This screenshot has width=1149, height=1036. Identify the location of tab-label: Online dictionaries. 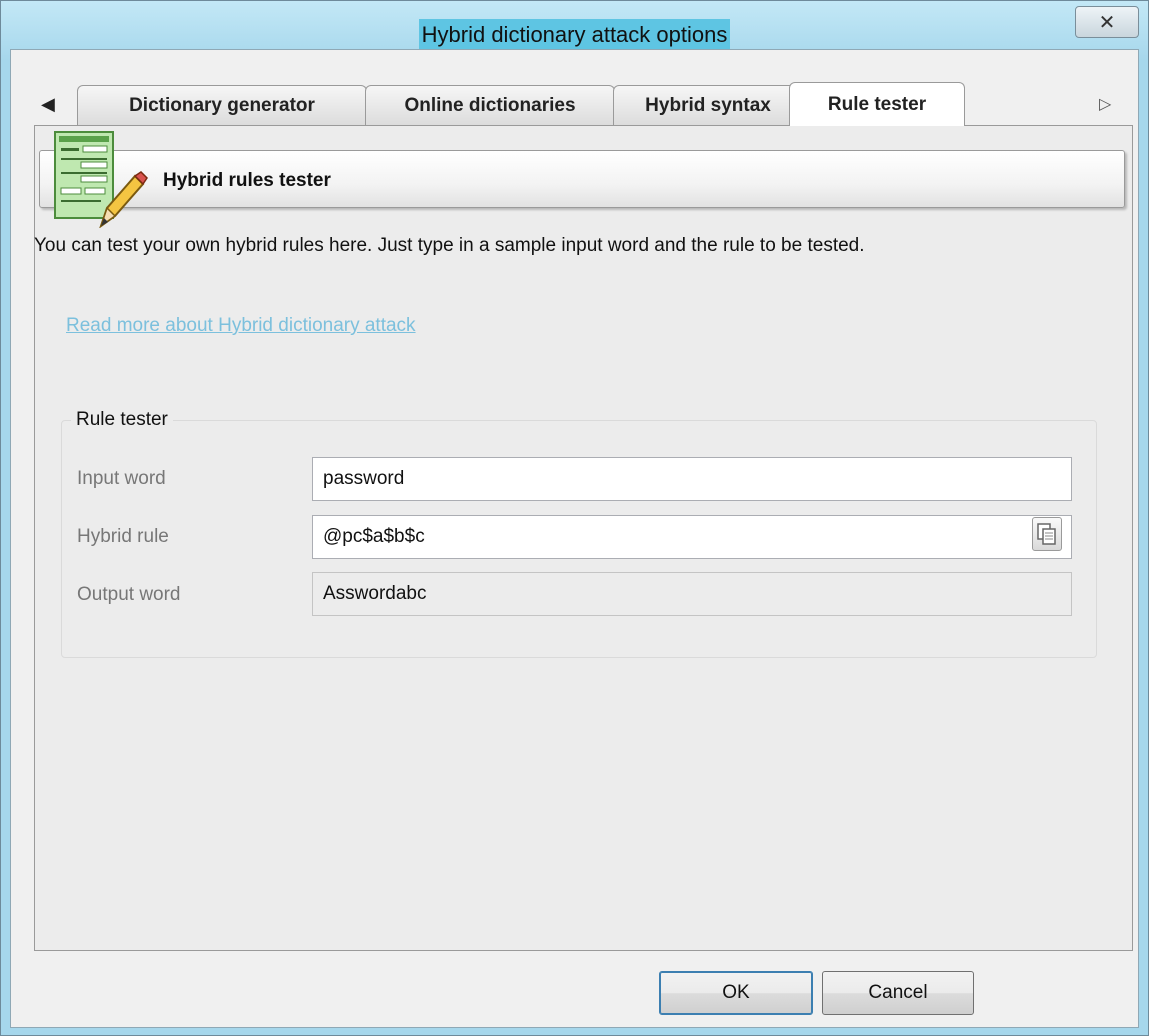
(490, 105).